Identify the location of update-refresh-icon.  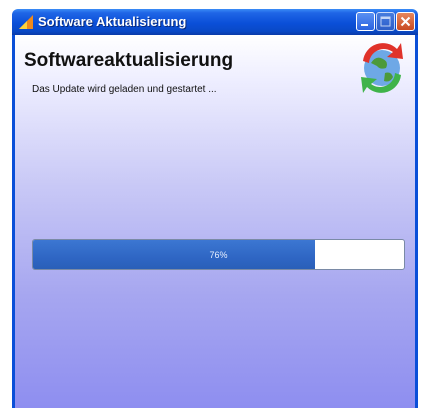
(382, 68).